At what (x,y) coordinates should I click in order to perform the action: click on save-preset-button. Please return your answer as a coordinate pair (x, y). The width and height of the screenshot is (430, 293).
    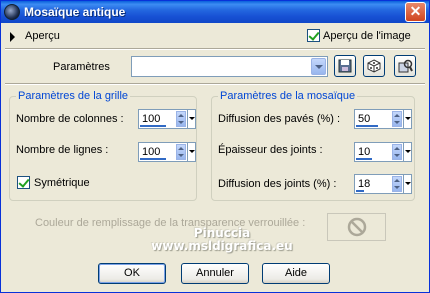
    Looking at the image, I should click on (345, 66).